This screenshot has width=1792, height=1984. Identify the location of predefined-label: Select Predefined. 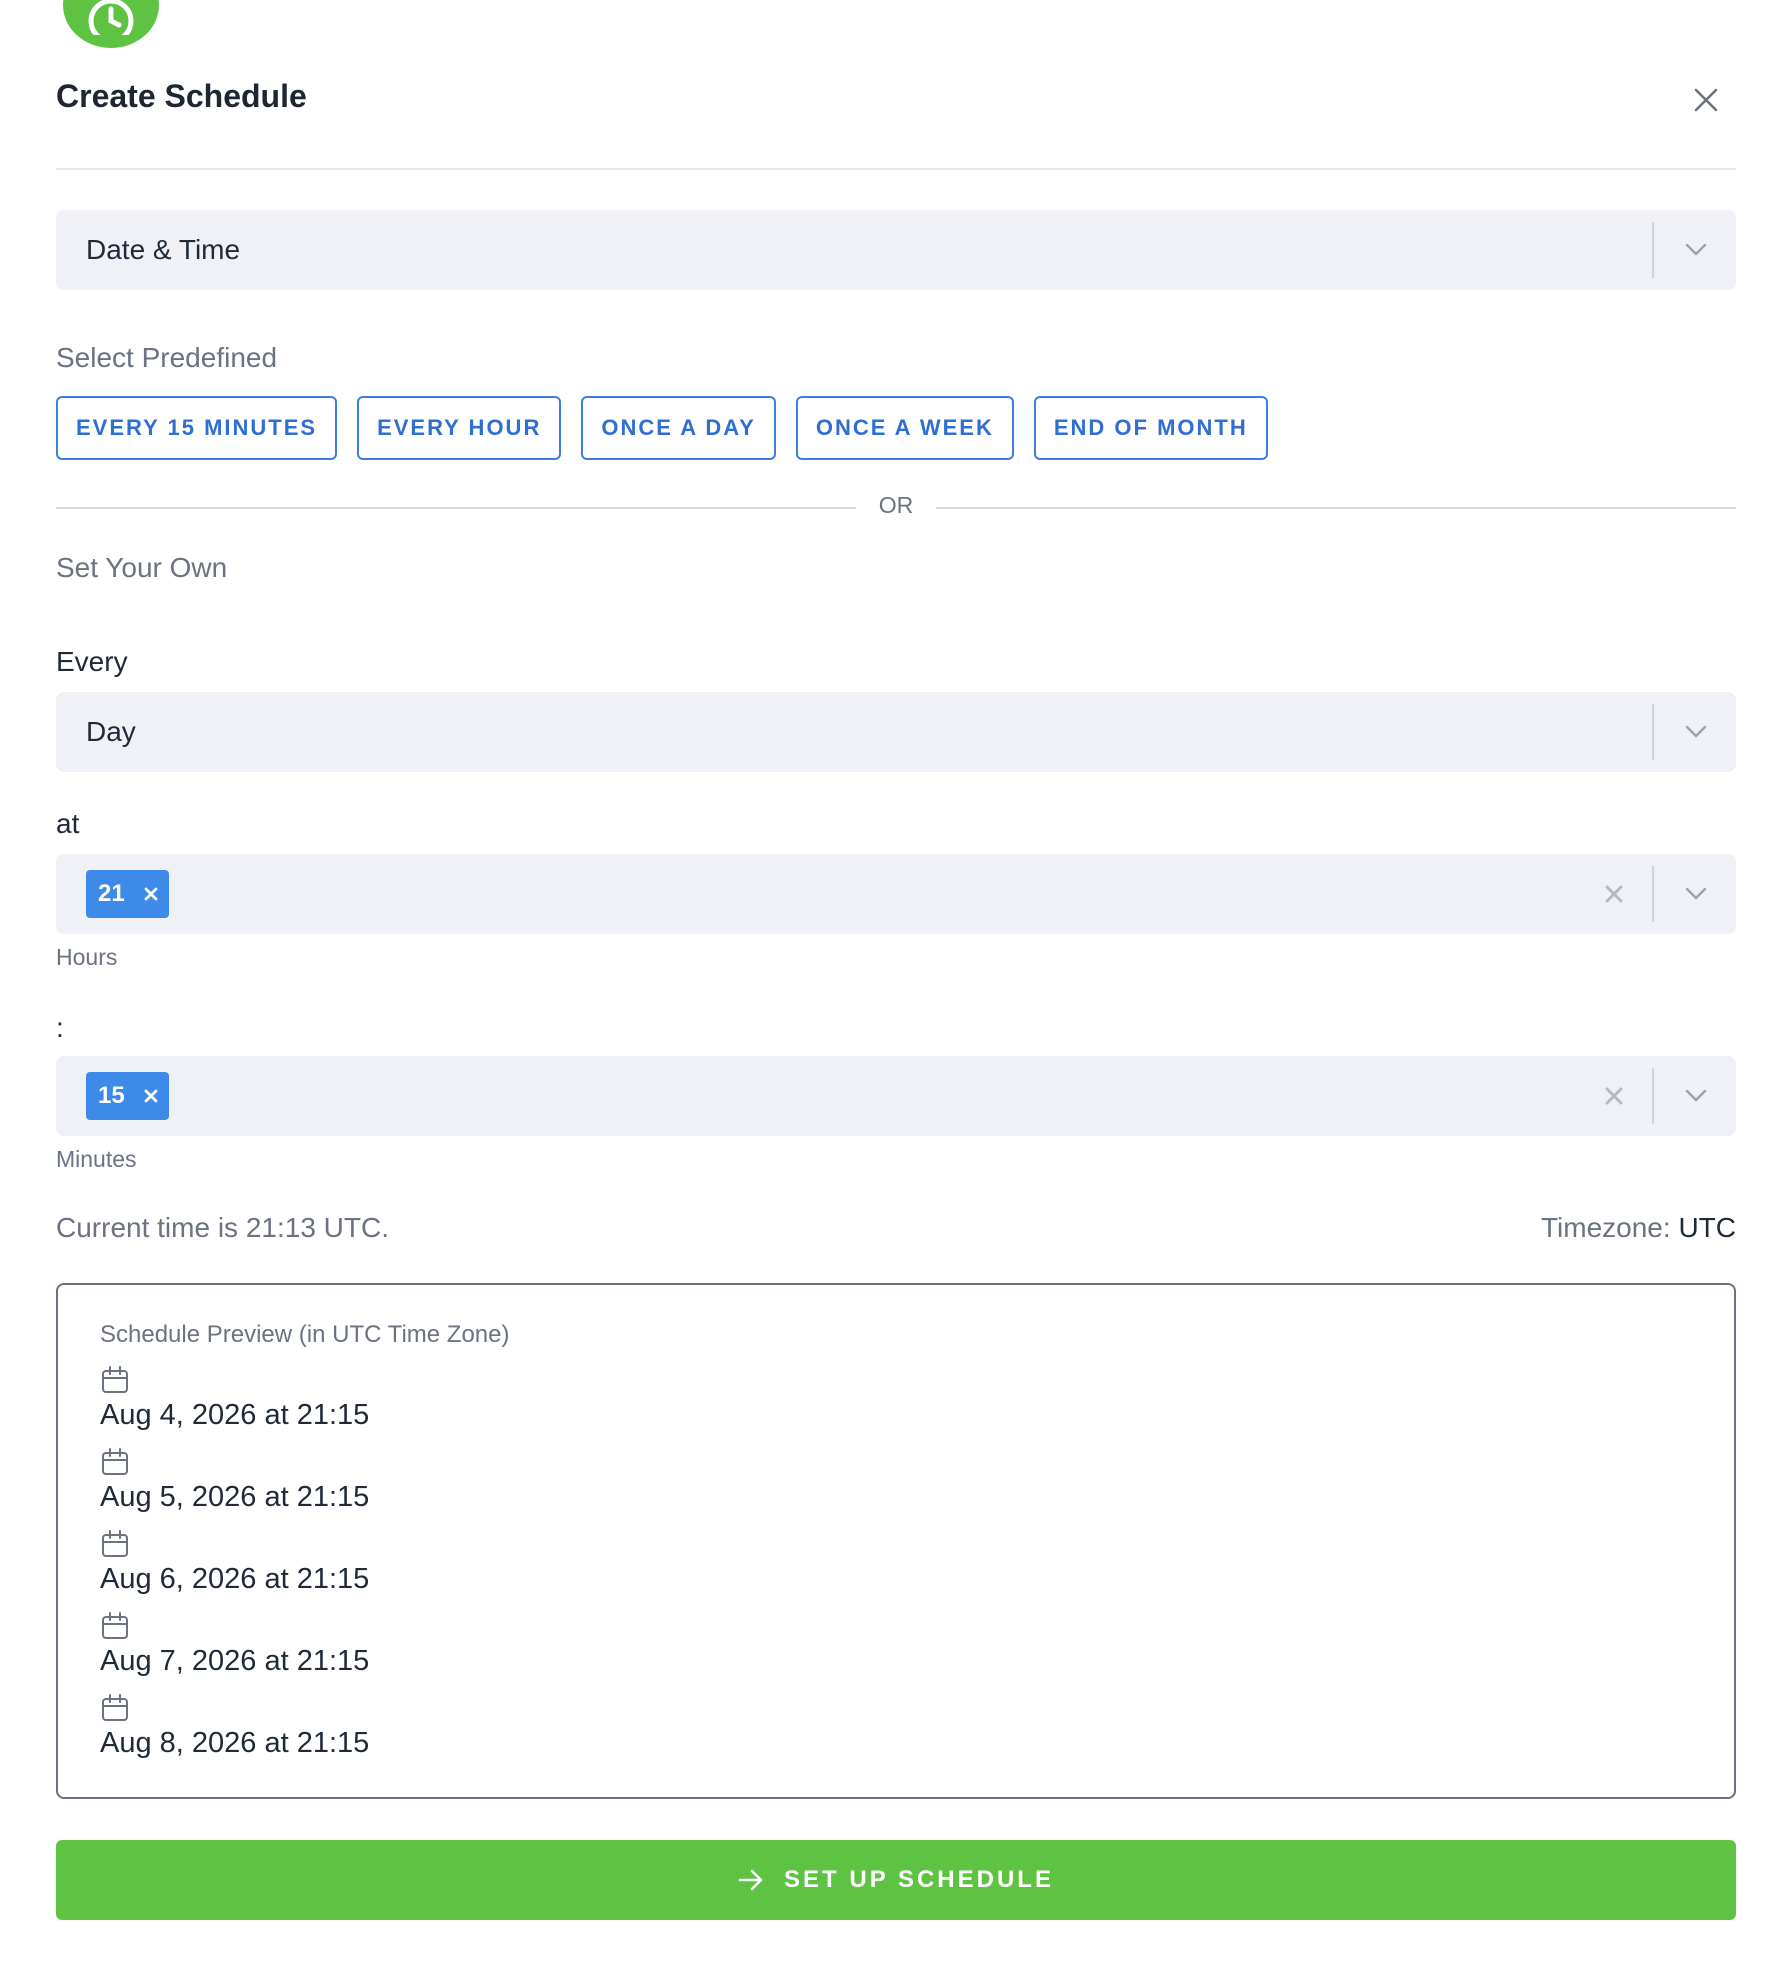
(167, 357).